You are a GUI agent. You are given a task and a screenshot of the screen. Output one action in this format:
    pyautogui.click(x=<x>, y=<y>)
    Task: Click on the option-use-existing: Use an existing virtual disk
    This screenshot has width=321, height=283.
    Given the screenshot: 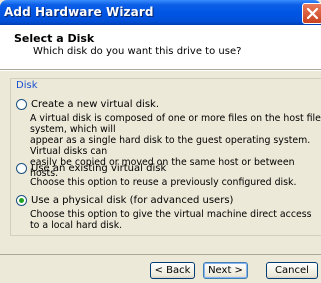 What is the action you would take?
    pyautogui.click(x=91, y=168)
    